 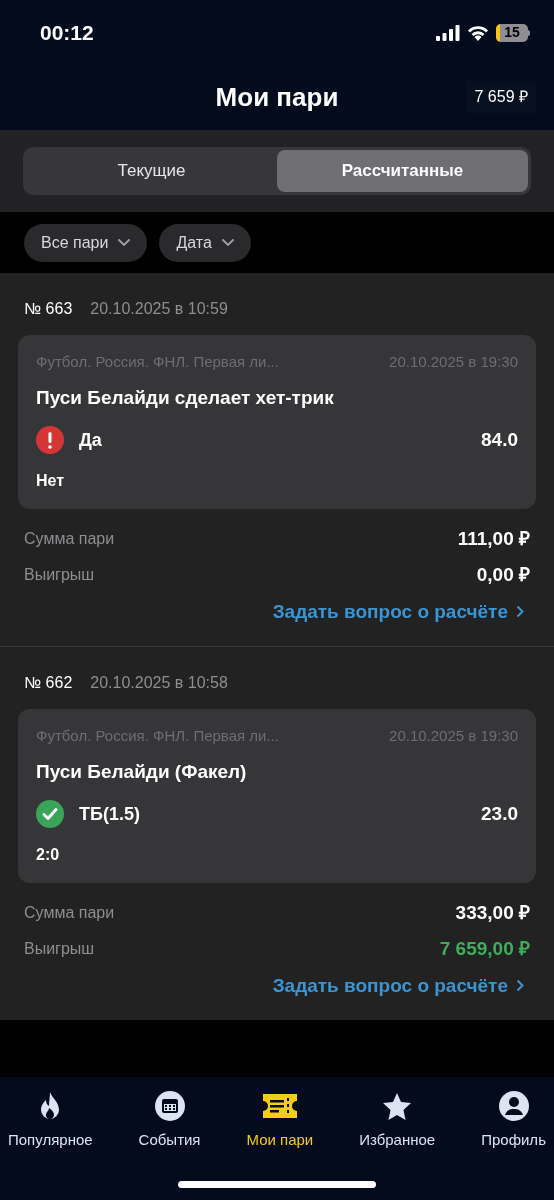 I want to click on bet-placed-time: 20.10.2025 в 10:58, so click(x=159, y=683).